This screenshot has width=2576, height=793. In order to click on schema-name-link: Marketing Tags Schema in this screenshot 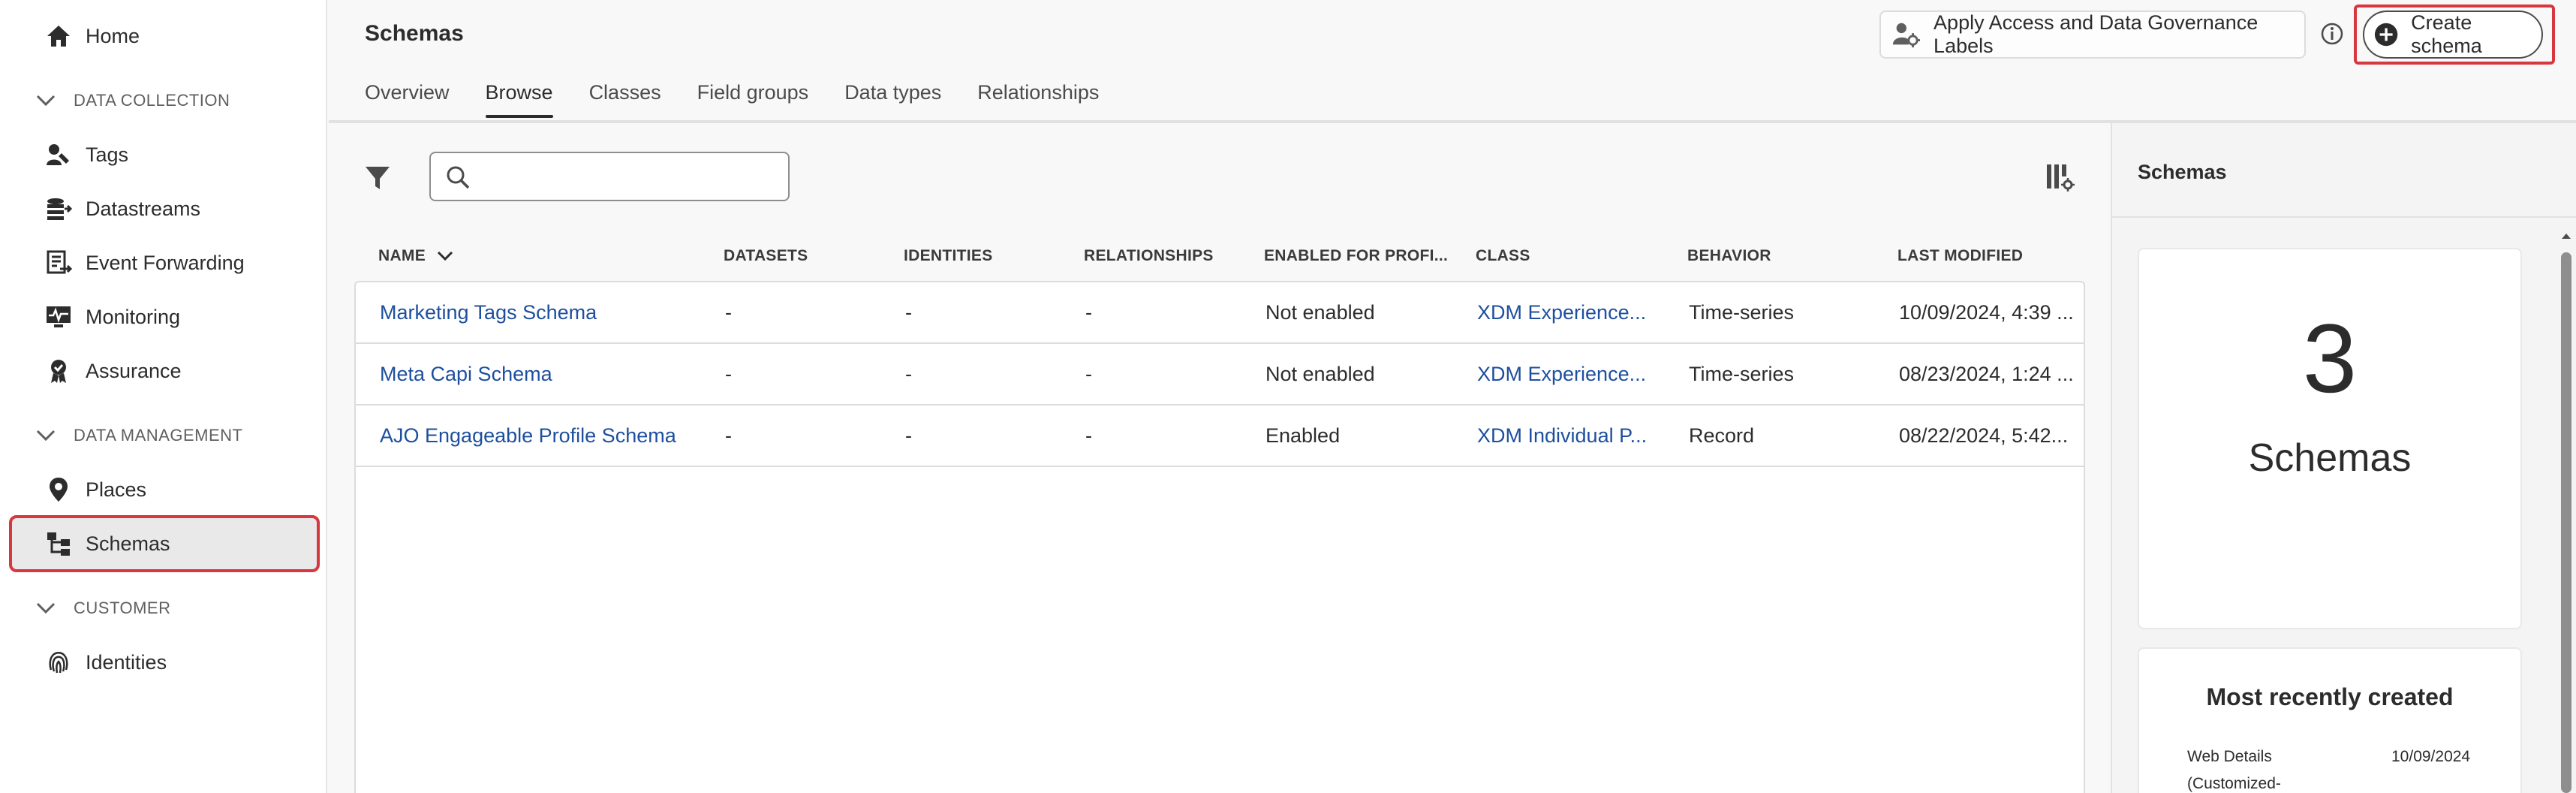, I will do `click(489, 312)`.